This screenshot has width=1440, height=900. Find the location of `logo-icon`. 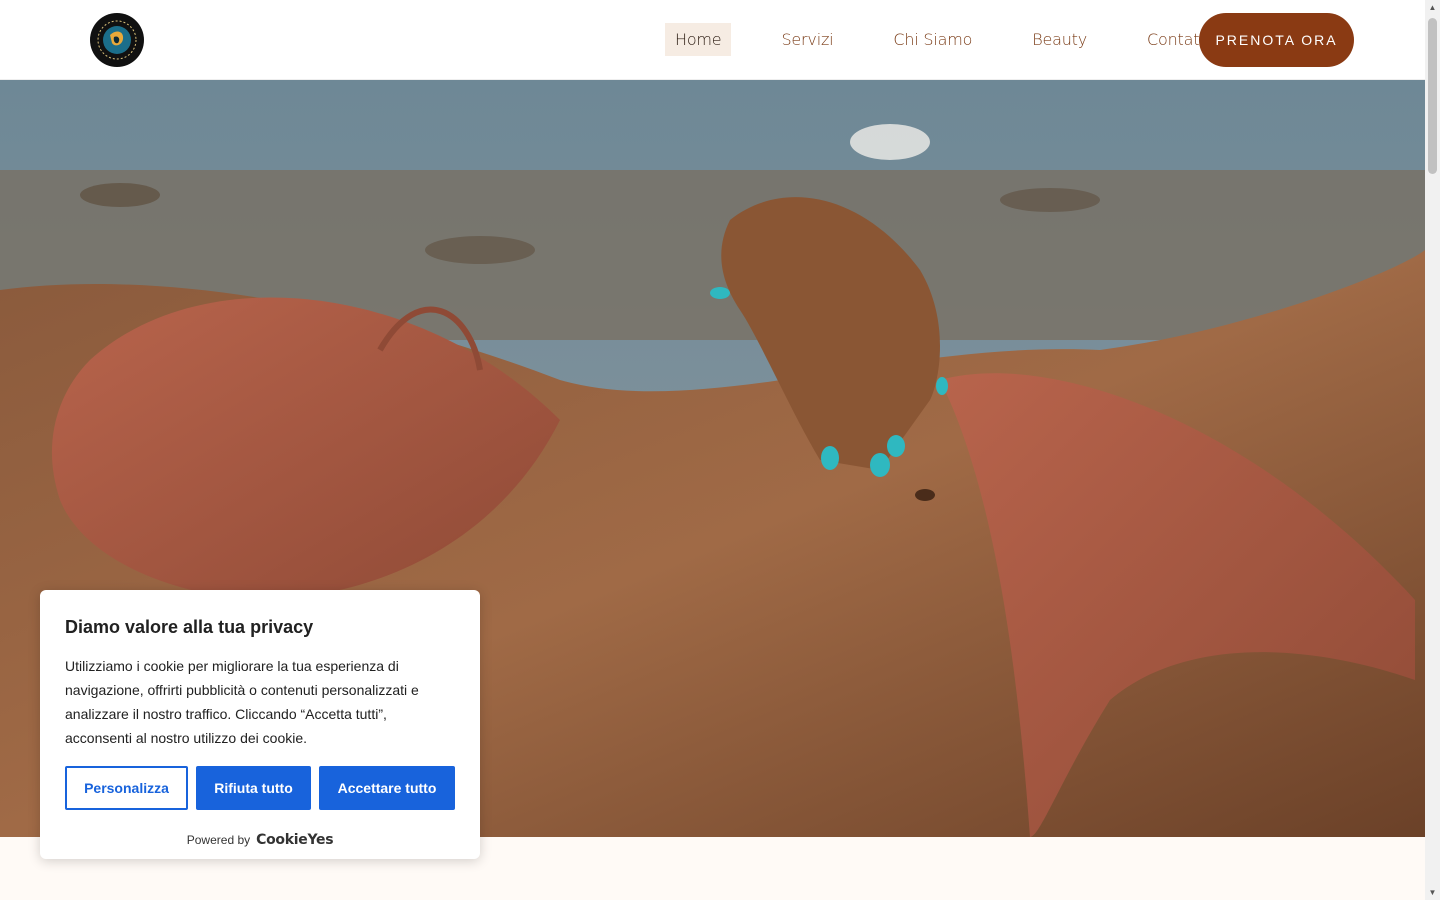

logo-icon is located at coordinates (117, 40).